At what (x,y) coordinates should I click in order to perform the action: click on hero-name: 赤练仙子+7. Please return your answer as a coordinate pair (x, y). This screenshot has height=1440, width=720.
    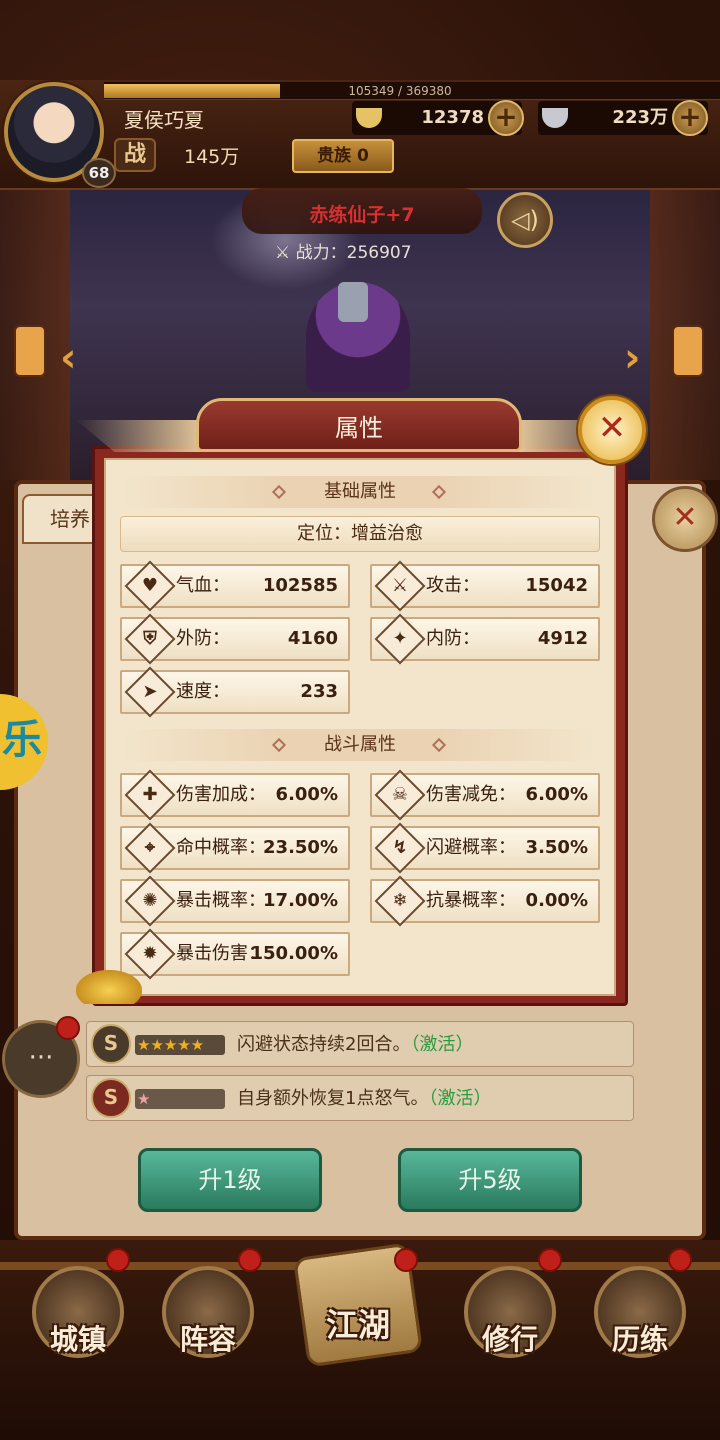
    Looking at the image, I should click on (362, 215).